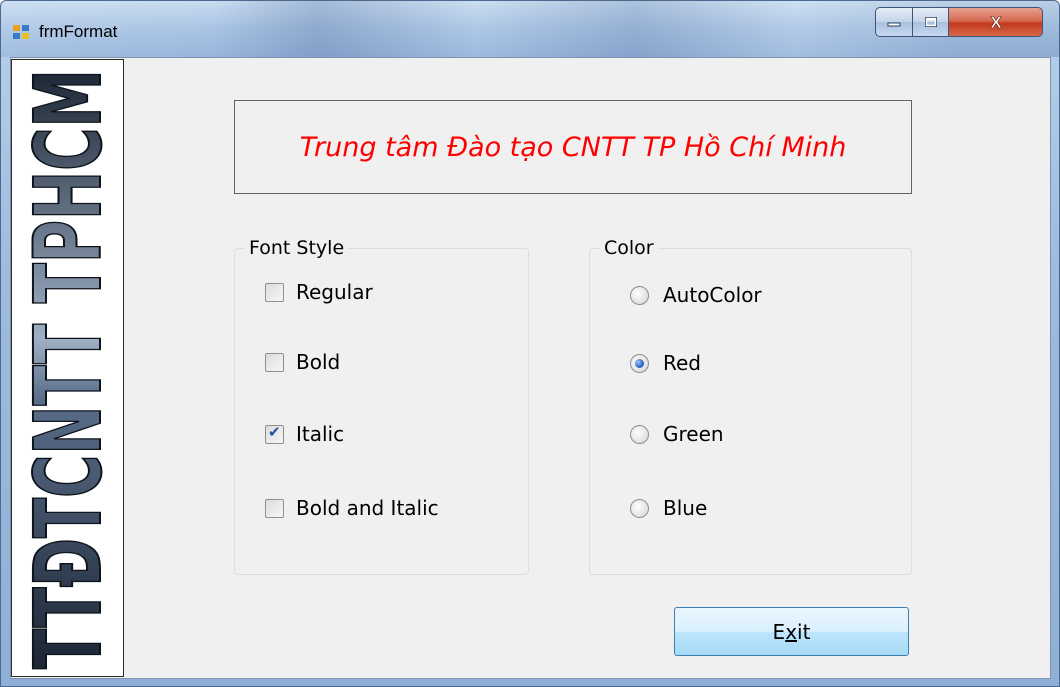  I want to click on regular-label: Regular, so click(334, 292).